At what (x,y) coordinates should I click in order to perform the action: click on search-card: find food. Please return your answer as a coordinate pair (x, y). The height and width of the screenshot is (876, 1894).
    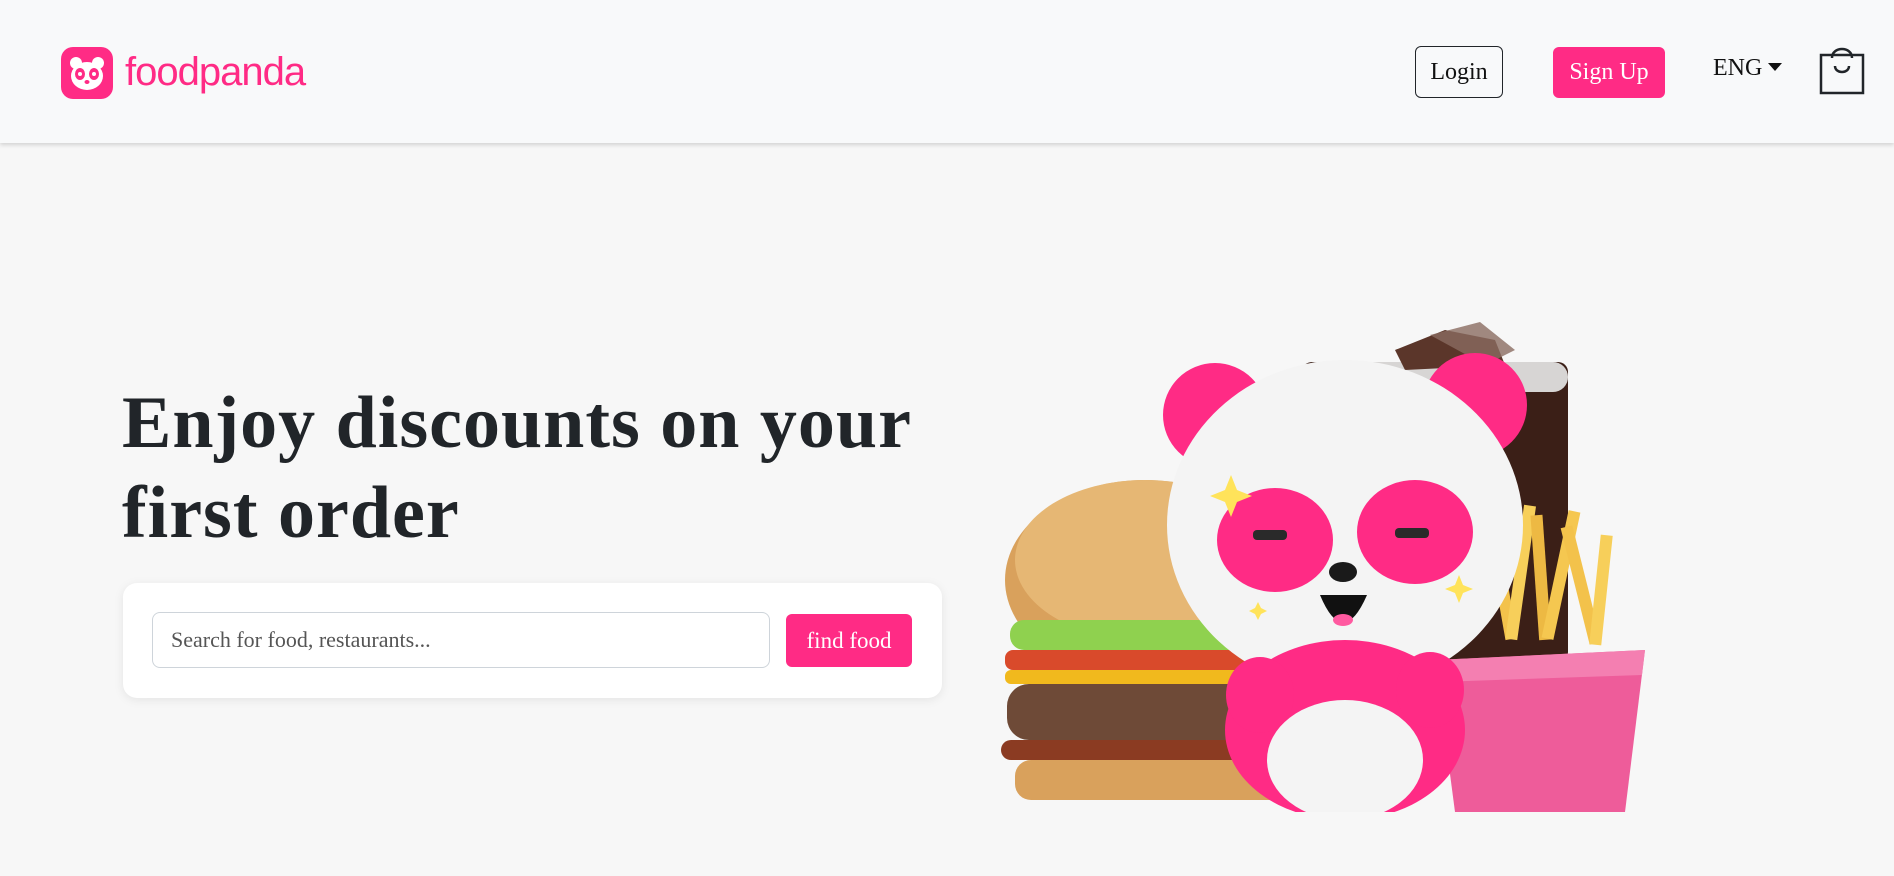
    Looking at the image, I should click on (532, 640).